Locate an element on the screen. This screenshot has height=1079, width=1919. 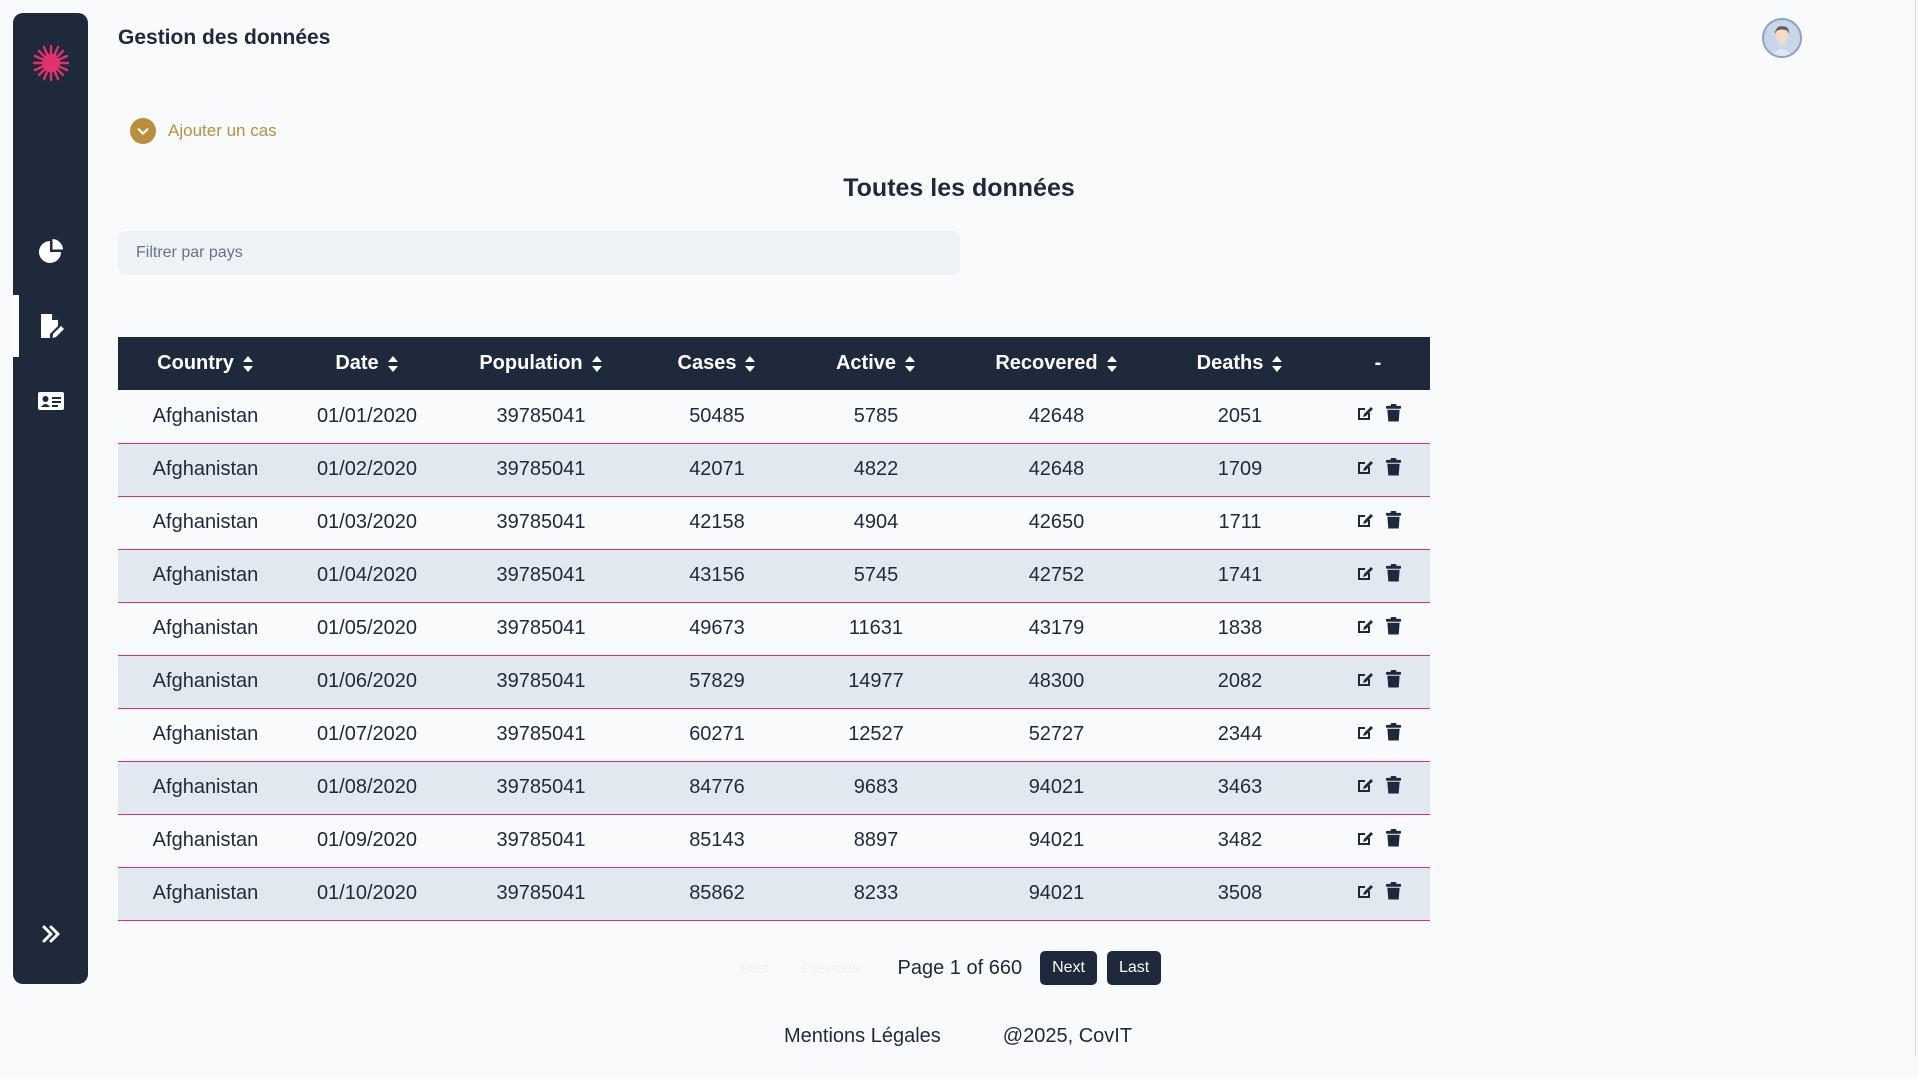
column-header-country: Country is located at coordinates (205, 363).